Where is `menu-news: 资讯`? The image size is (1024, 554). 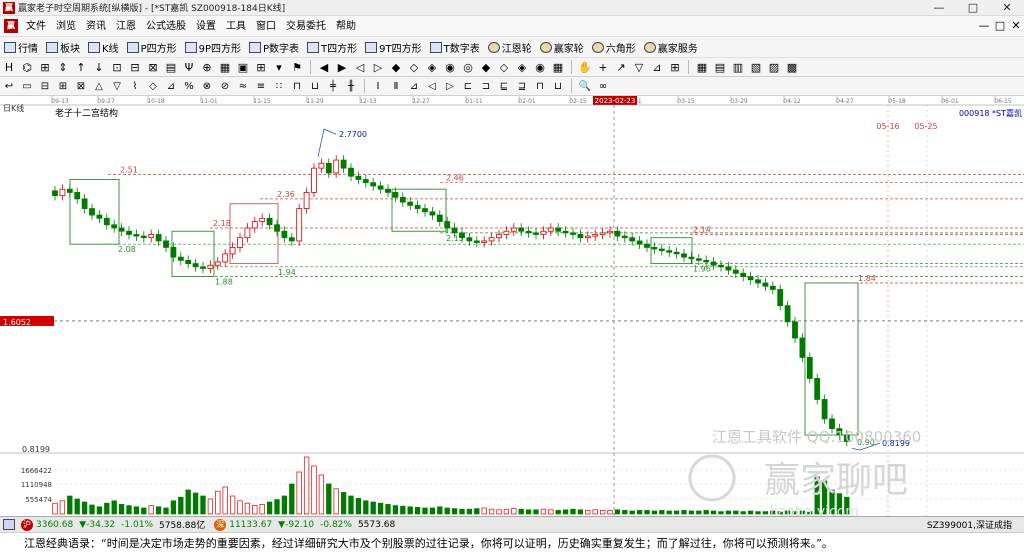
menu-news: 资讯 is located at coordinates (96, 26).